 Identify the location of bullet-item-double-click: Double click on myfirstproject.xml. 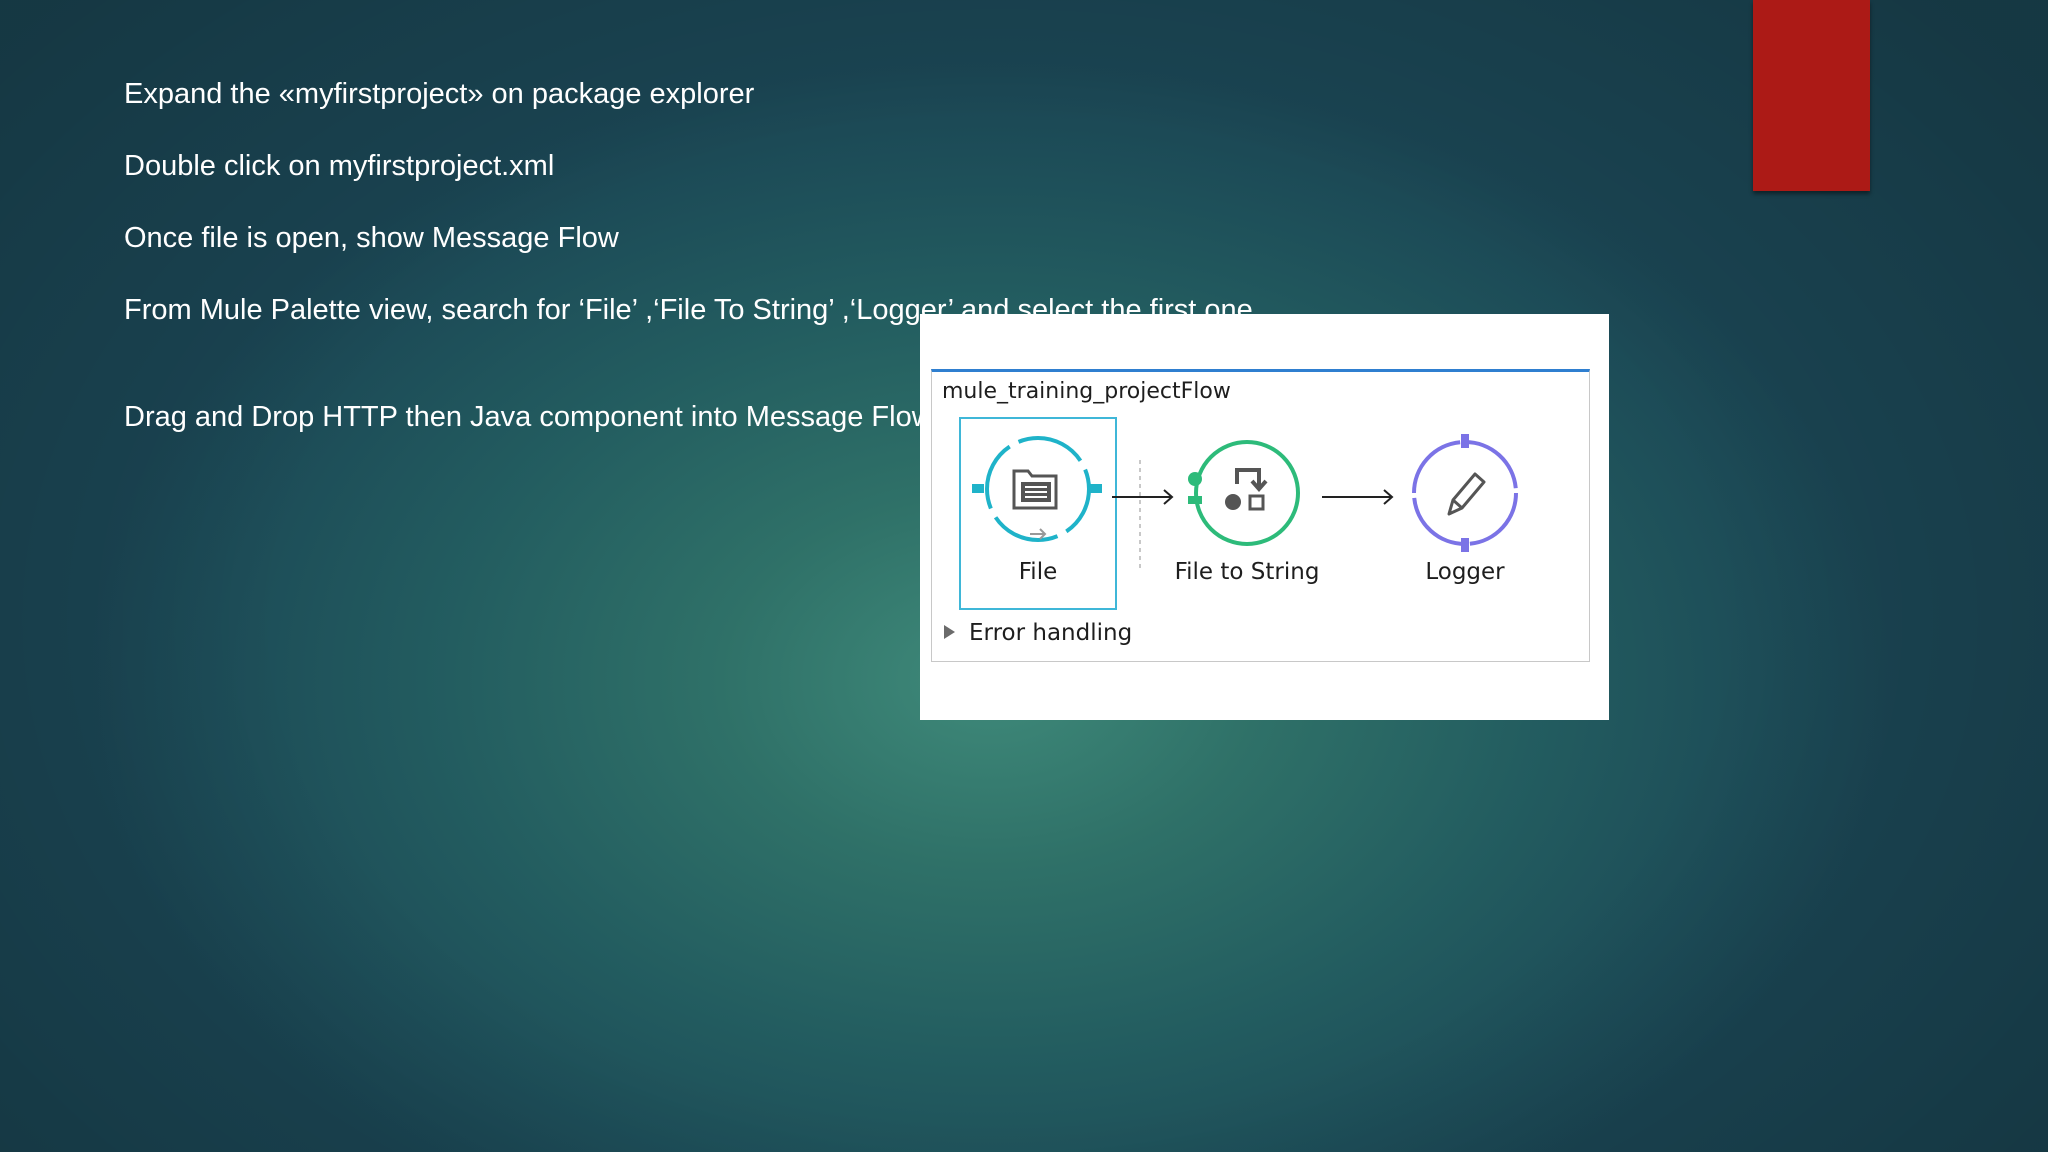
(339, 166).